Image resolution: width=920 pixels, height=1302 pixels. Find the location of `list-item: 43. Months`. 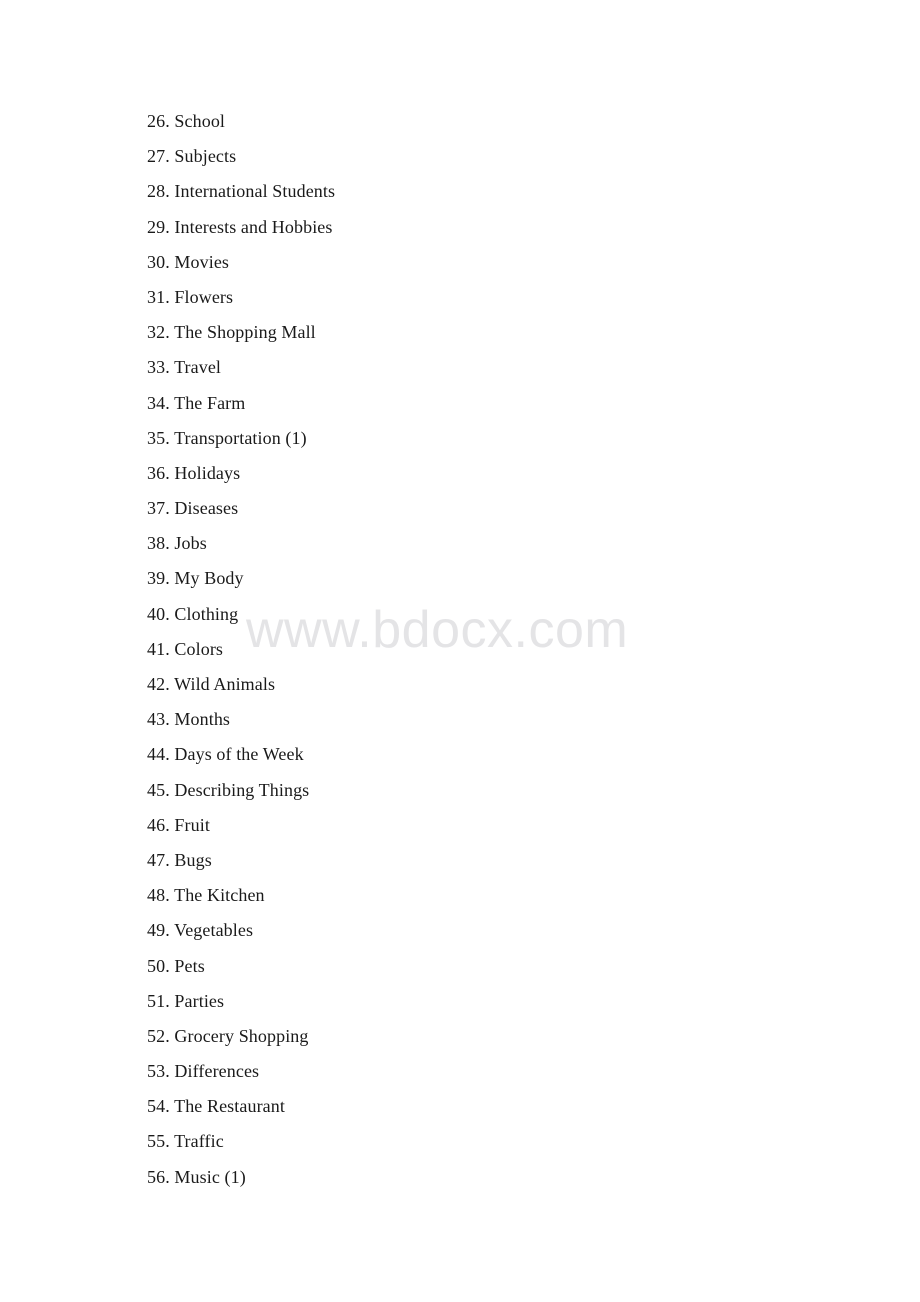

list-item: 43. Months is located at coordinates (513, 723).